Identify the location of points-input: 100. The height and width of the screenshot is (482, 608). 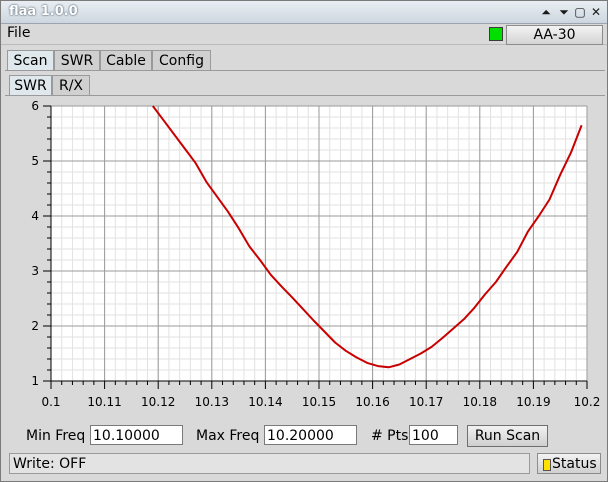
(433, 435).